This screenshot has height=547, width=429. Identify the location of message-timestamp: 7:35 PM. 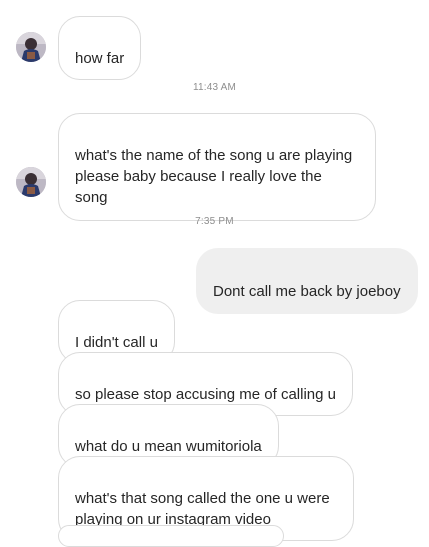
(214, 221).